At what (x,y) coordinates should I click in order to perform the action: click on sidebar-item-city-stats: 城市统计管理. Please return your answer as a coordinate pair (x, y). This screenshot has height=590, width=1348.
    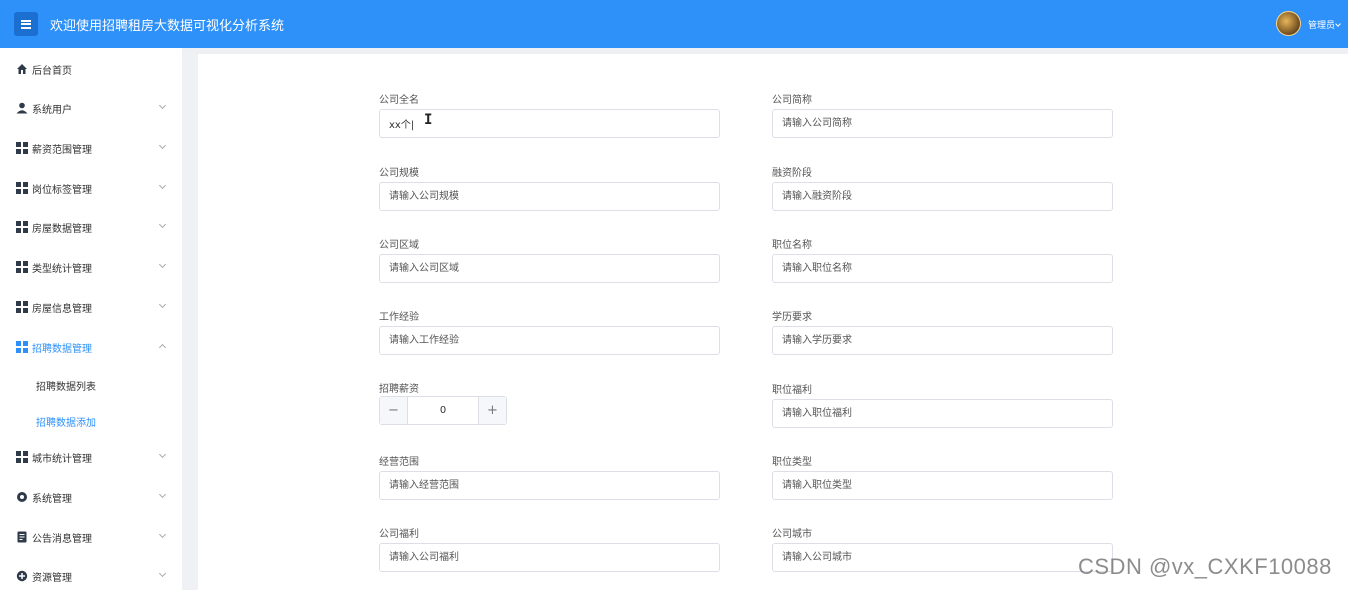
    Looking at the image, I should click on (91, 457).